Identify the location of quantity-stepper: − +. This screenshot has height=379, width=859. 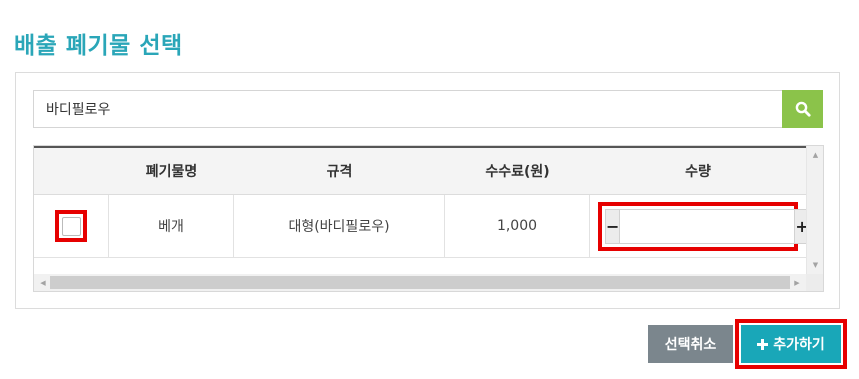
(704, 226).